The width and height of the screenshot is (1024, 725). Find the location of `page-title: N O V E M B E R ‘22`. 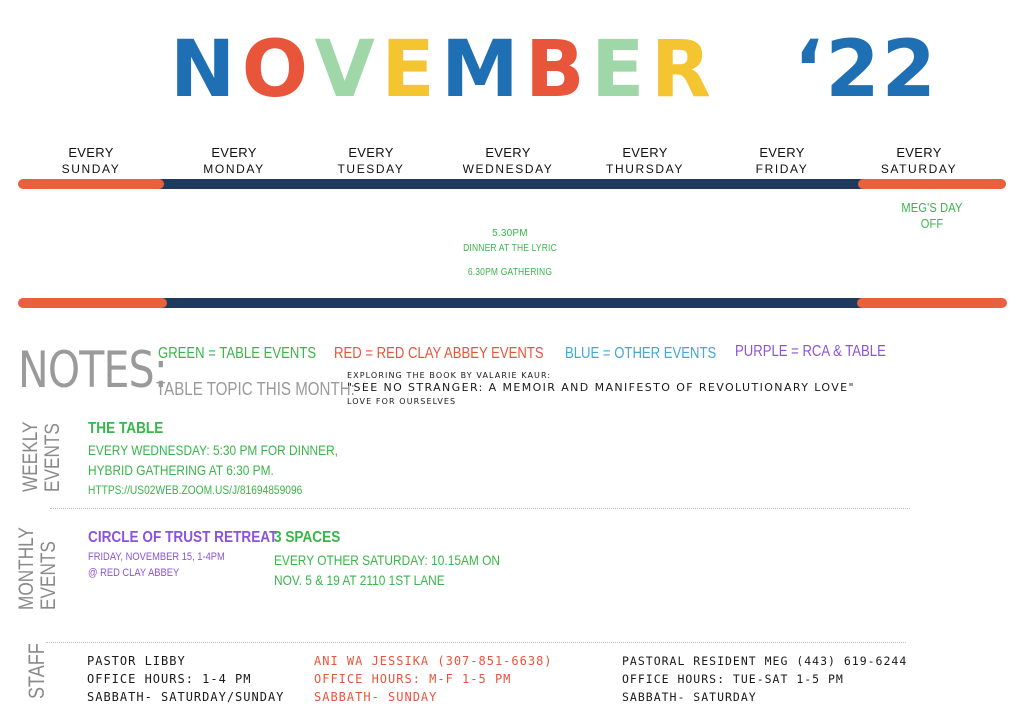

page-title: N O V E M B E R ‘22 is located at coordinates (553, 70).